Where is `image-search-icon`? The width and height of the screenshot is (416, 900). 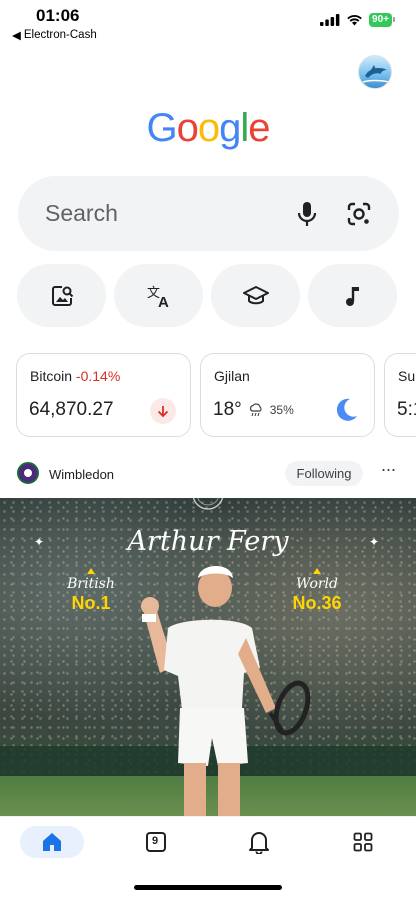
image-search-icon is located at coordinates (62, 295).